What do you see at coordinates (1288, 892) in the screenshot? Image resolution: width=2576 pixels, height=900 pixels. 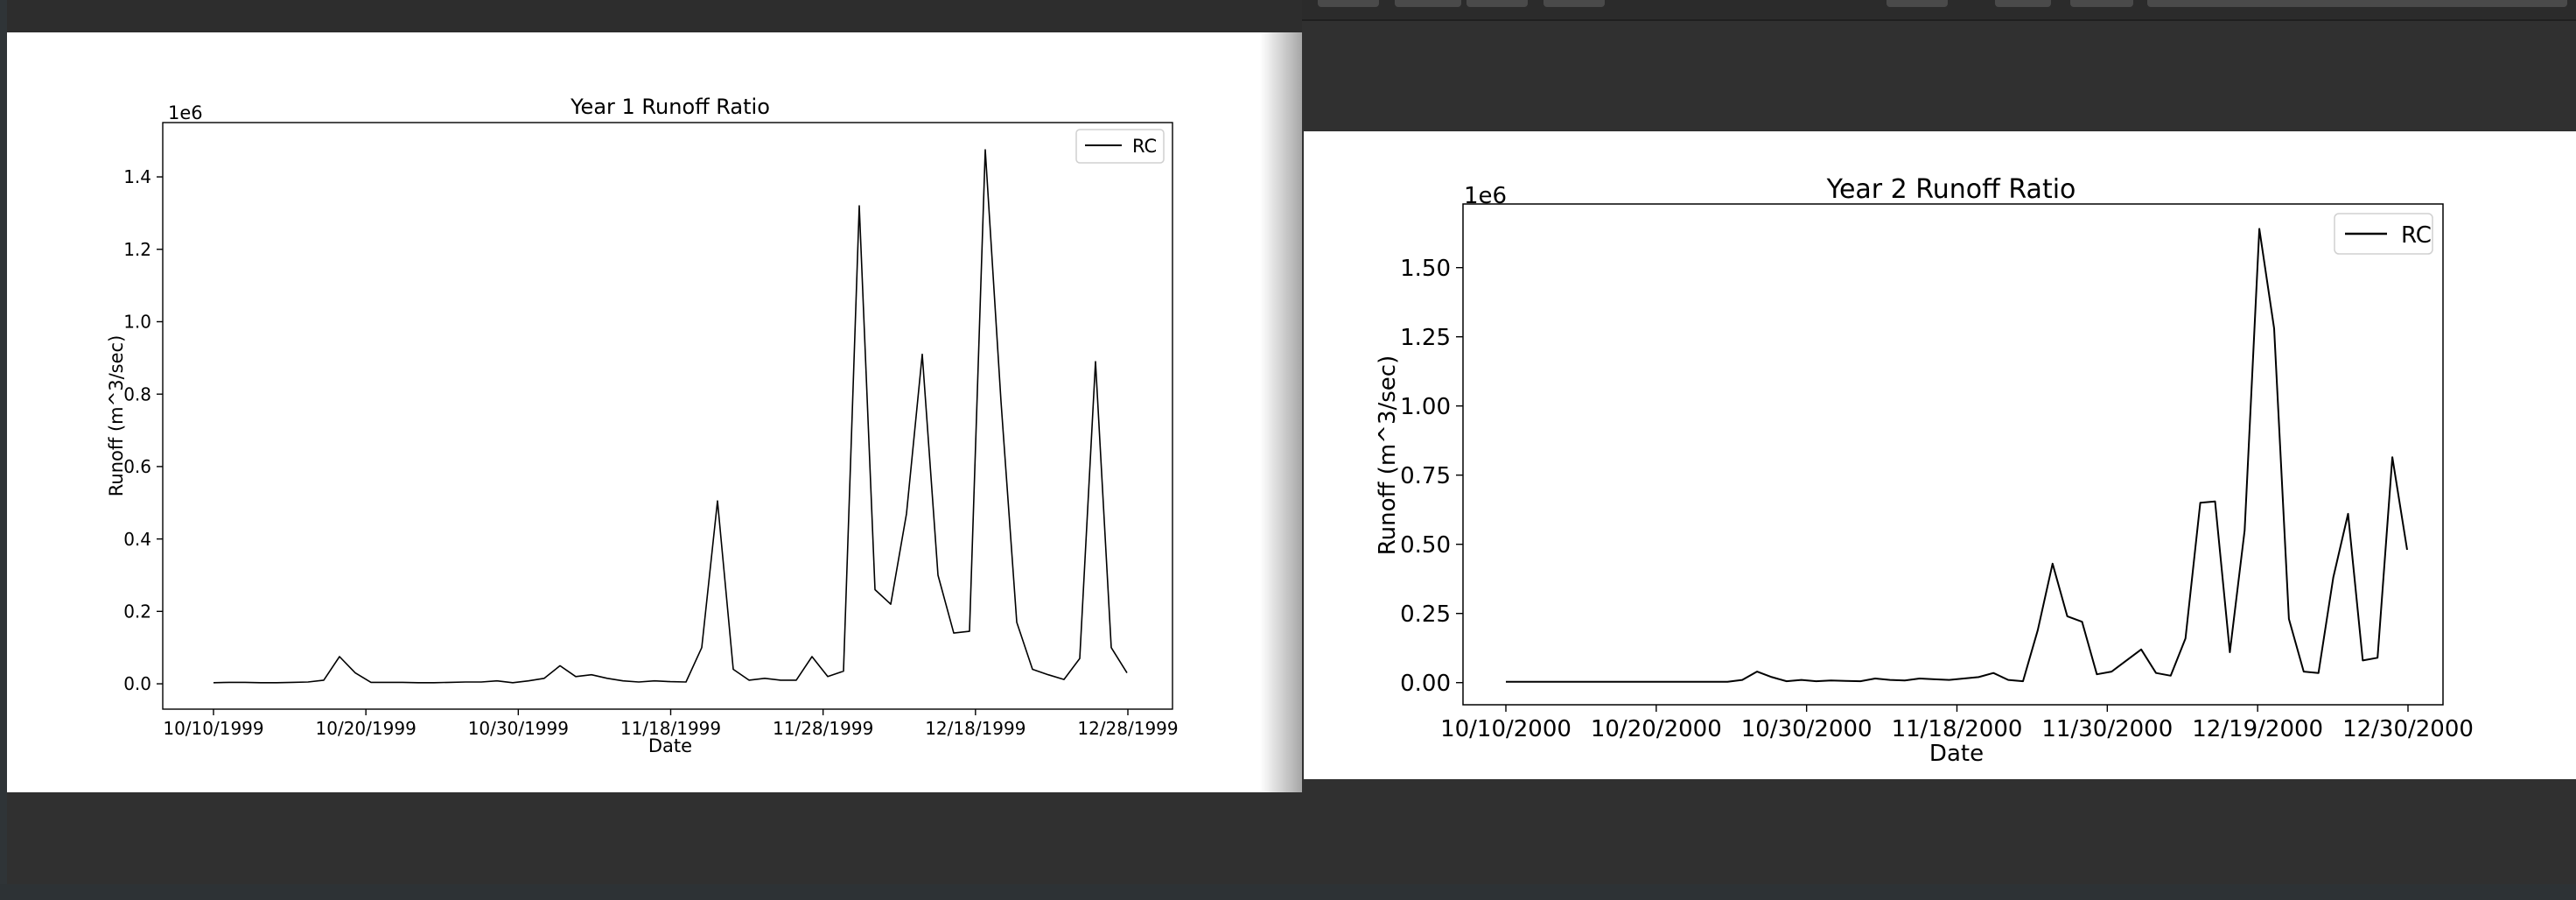 I see `desktop-bottom-strip` at bounding box center [1288, 892].